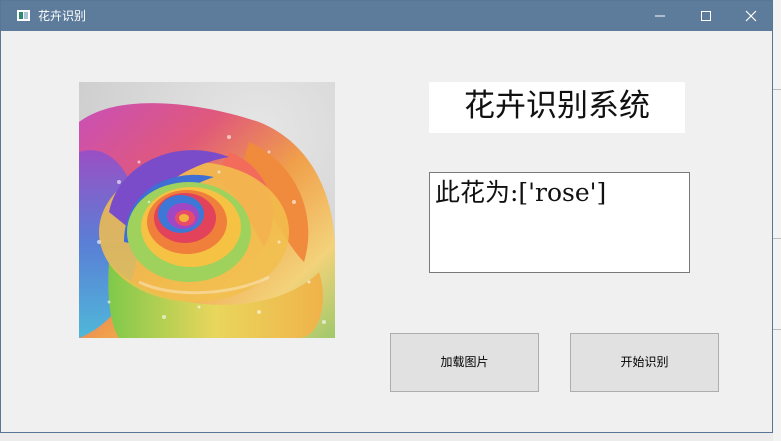 The width and height of the screenshot is (781, 441). What do you see at coordinates (62, 16) in the screenshot?
I see `window-title: 花卉识别` at bounding box center [62, 16].